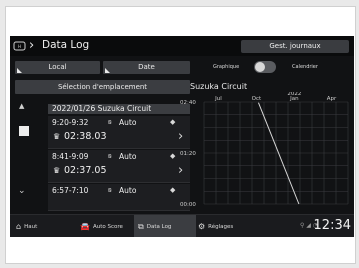  I want to click on nav-label: Auto Score, so click(107, 227).